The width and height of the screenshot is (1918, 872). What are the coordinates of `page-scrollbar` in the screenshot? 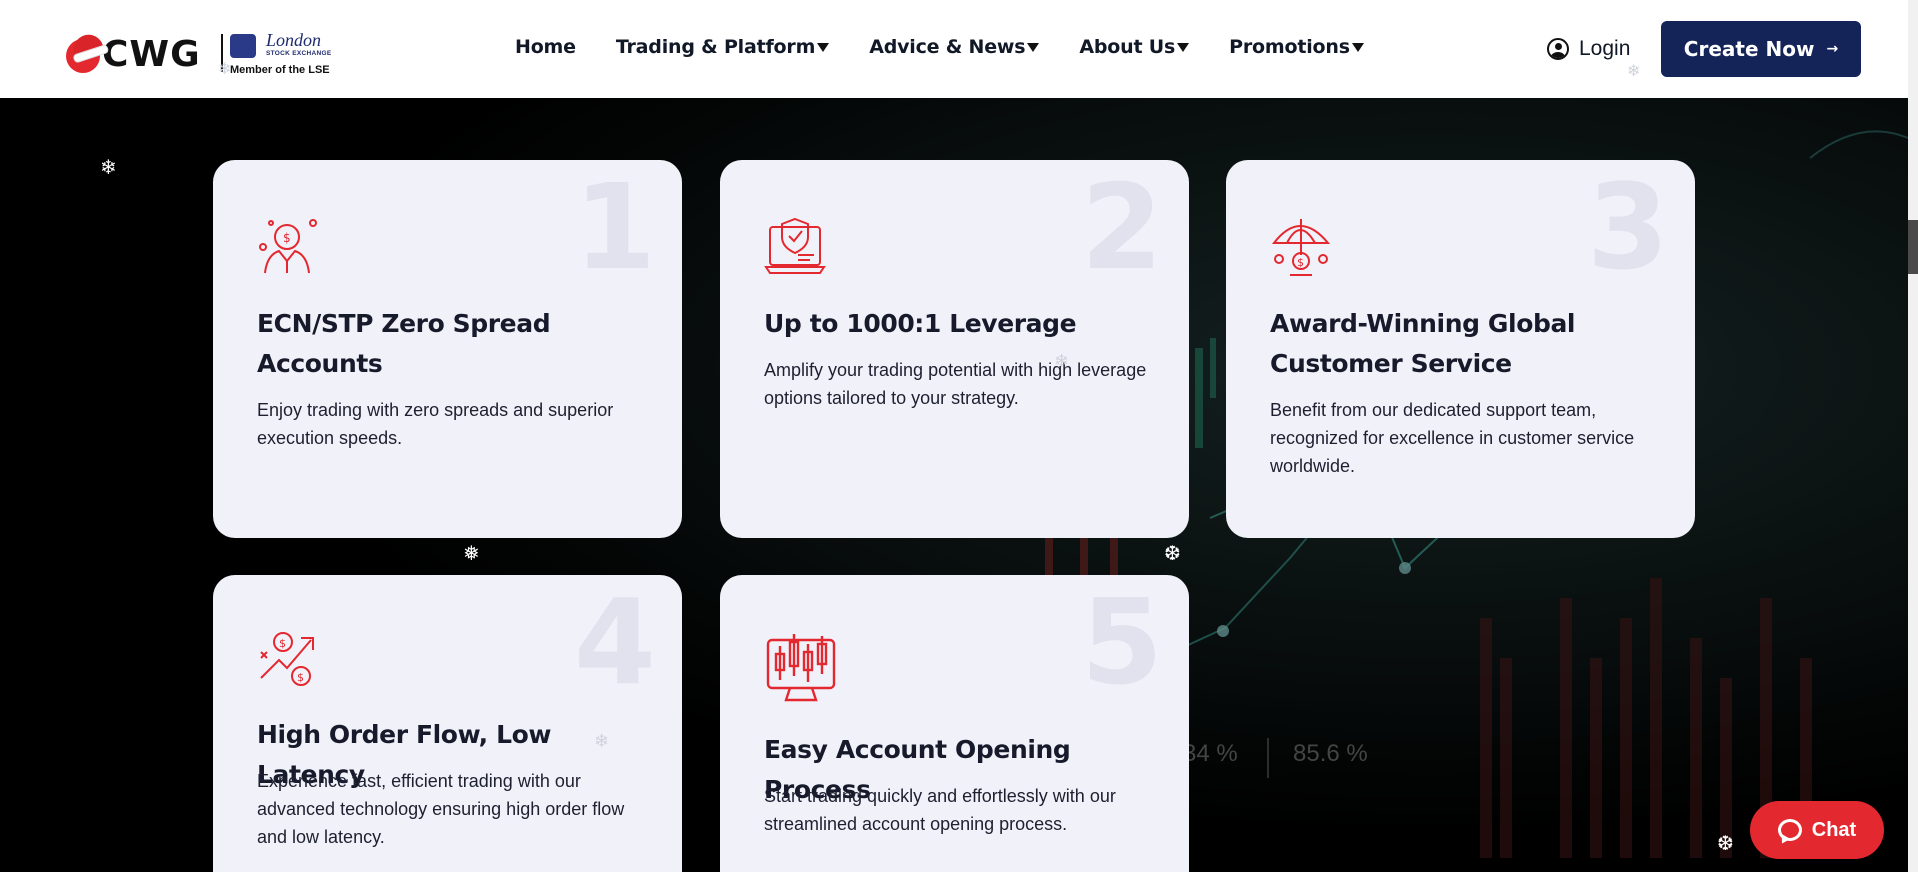 It's located at (1913, 436).